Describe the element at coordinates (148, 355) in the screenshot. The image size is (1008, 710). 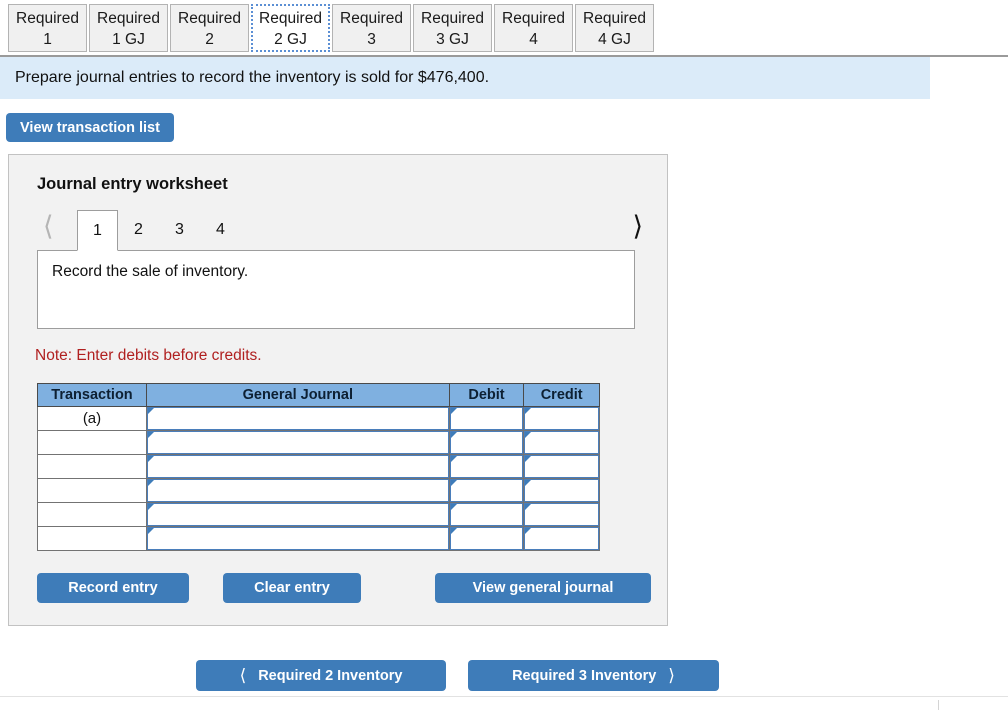
I see `debits-before-credits-note: Note: Enter debits before credits.` at that location.